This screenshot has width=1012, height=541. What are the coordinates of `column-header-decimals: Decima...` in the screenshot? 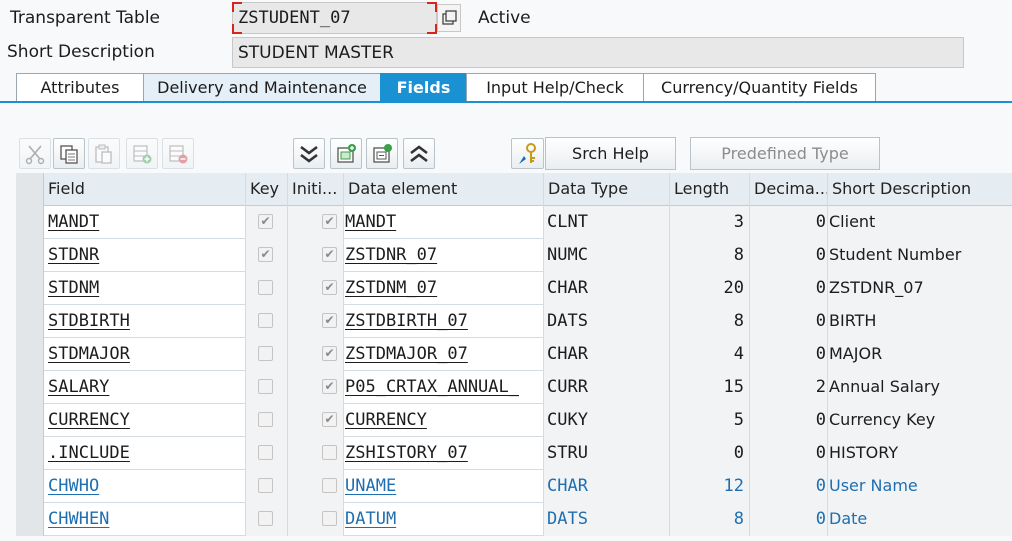 It's located at (789, 189).